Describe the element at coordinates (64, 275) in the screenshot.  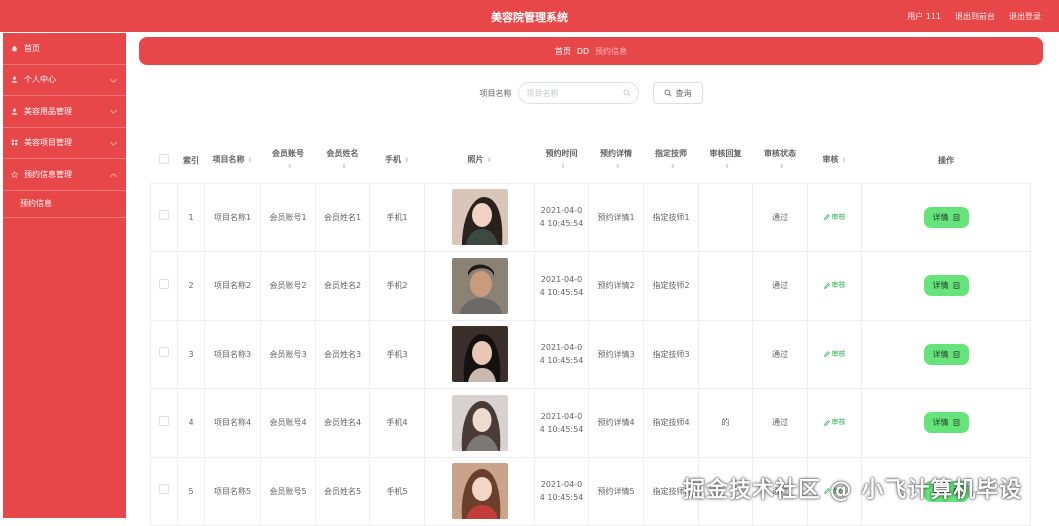
I see `sidebar: 首页 个人中心 美容用品管理 美容项目管理 预约信息管理 预约信息` at that location.